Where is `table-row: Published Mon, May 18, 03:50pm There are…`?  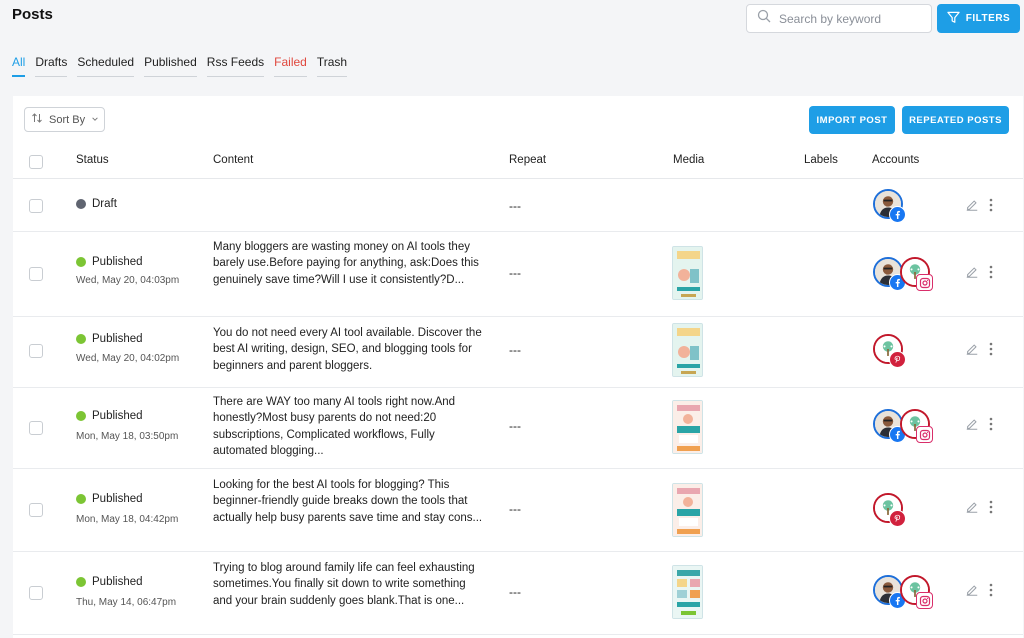
table-row: Published Mon, May 18, 03:50pm There are… is located at coordinates (518, 428).